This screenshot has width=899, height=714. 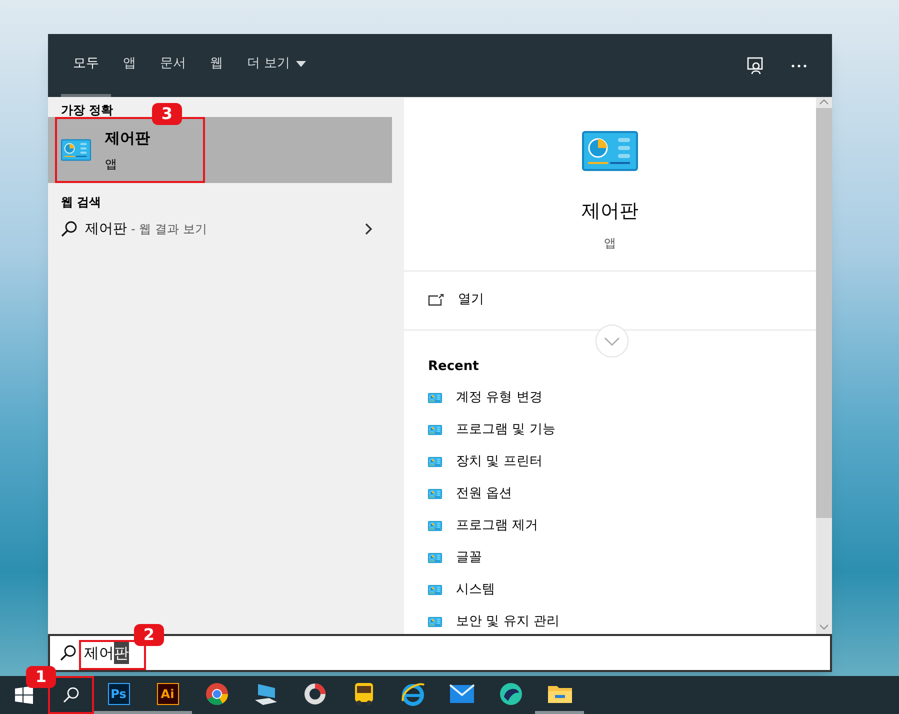 I want to click on filter-tab: 웹, so click(x=216, y=65).